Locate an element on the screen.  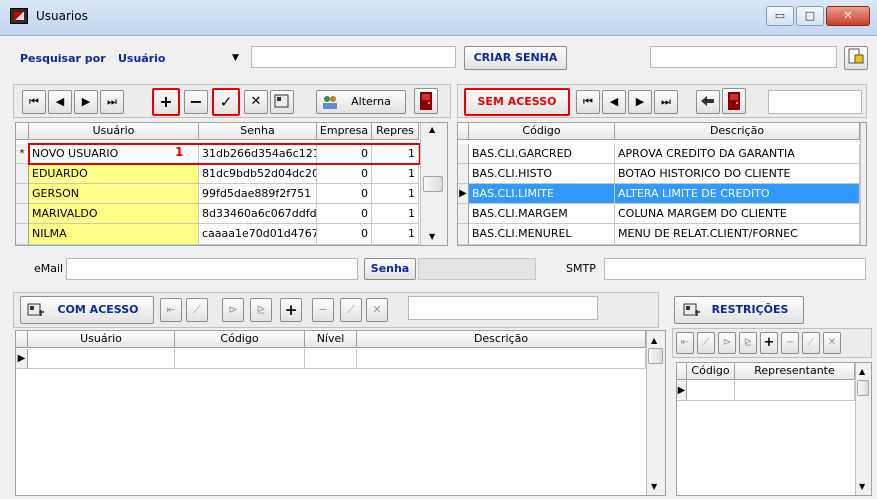
rs-add-button: + is located at coordinates (769, 343).